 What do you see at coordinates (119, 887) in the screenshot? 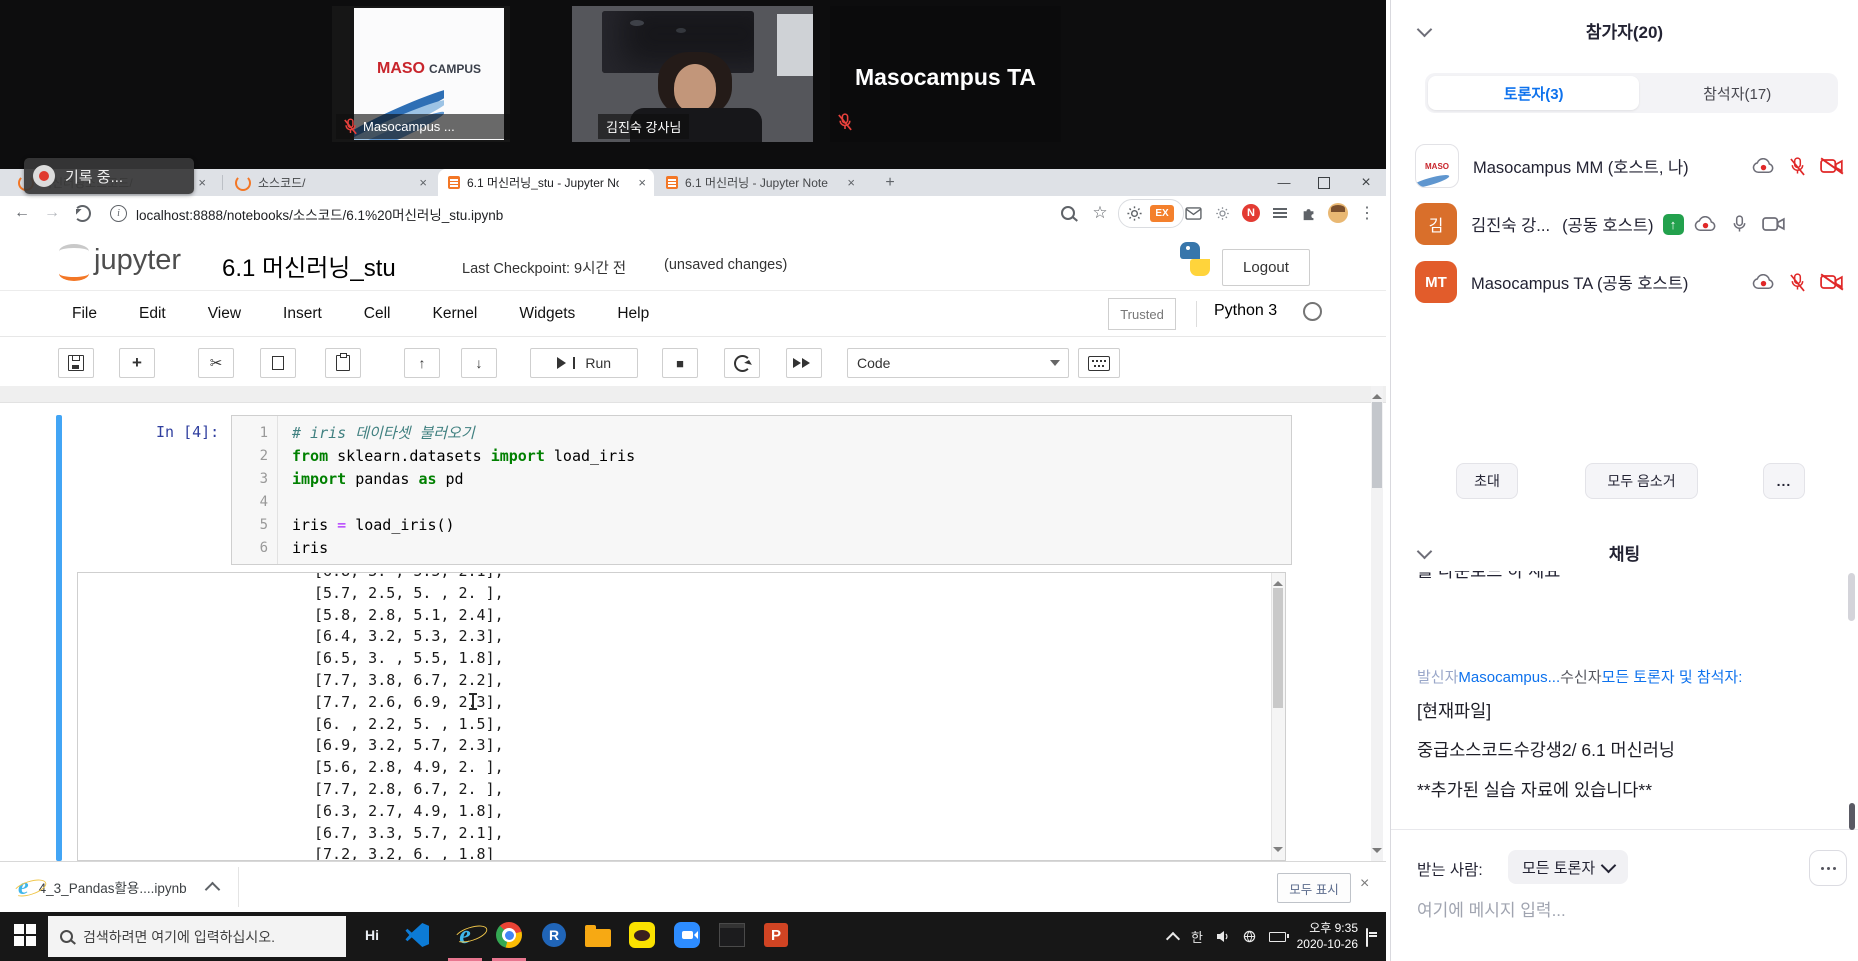
I see `download-item: e 4_3_Pandas활용....ipynb` at bounding box center [119, 887].